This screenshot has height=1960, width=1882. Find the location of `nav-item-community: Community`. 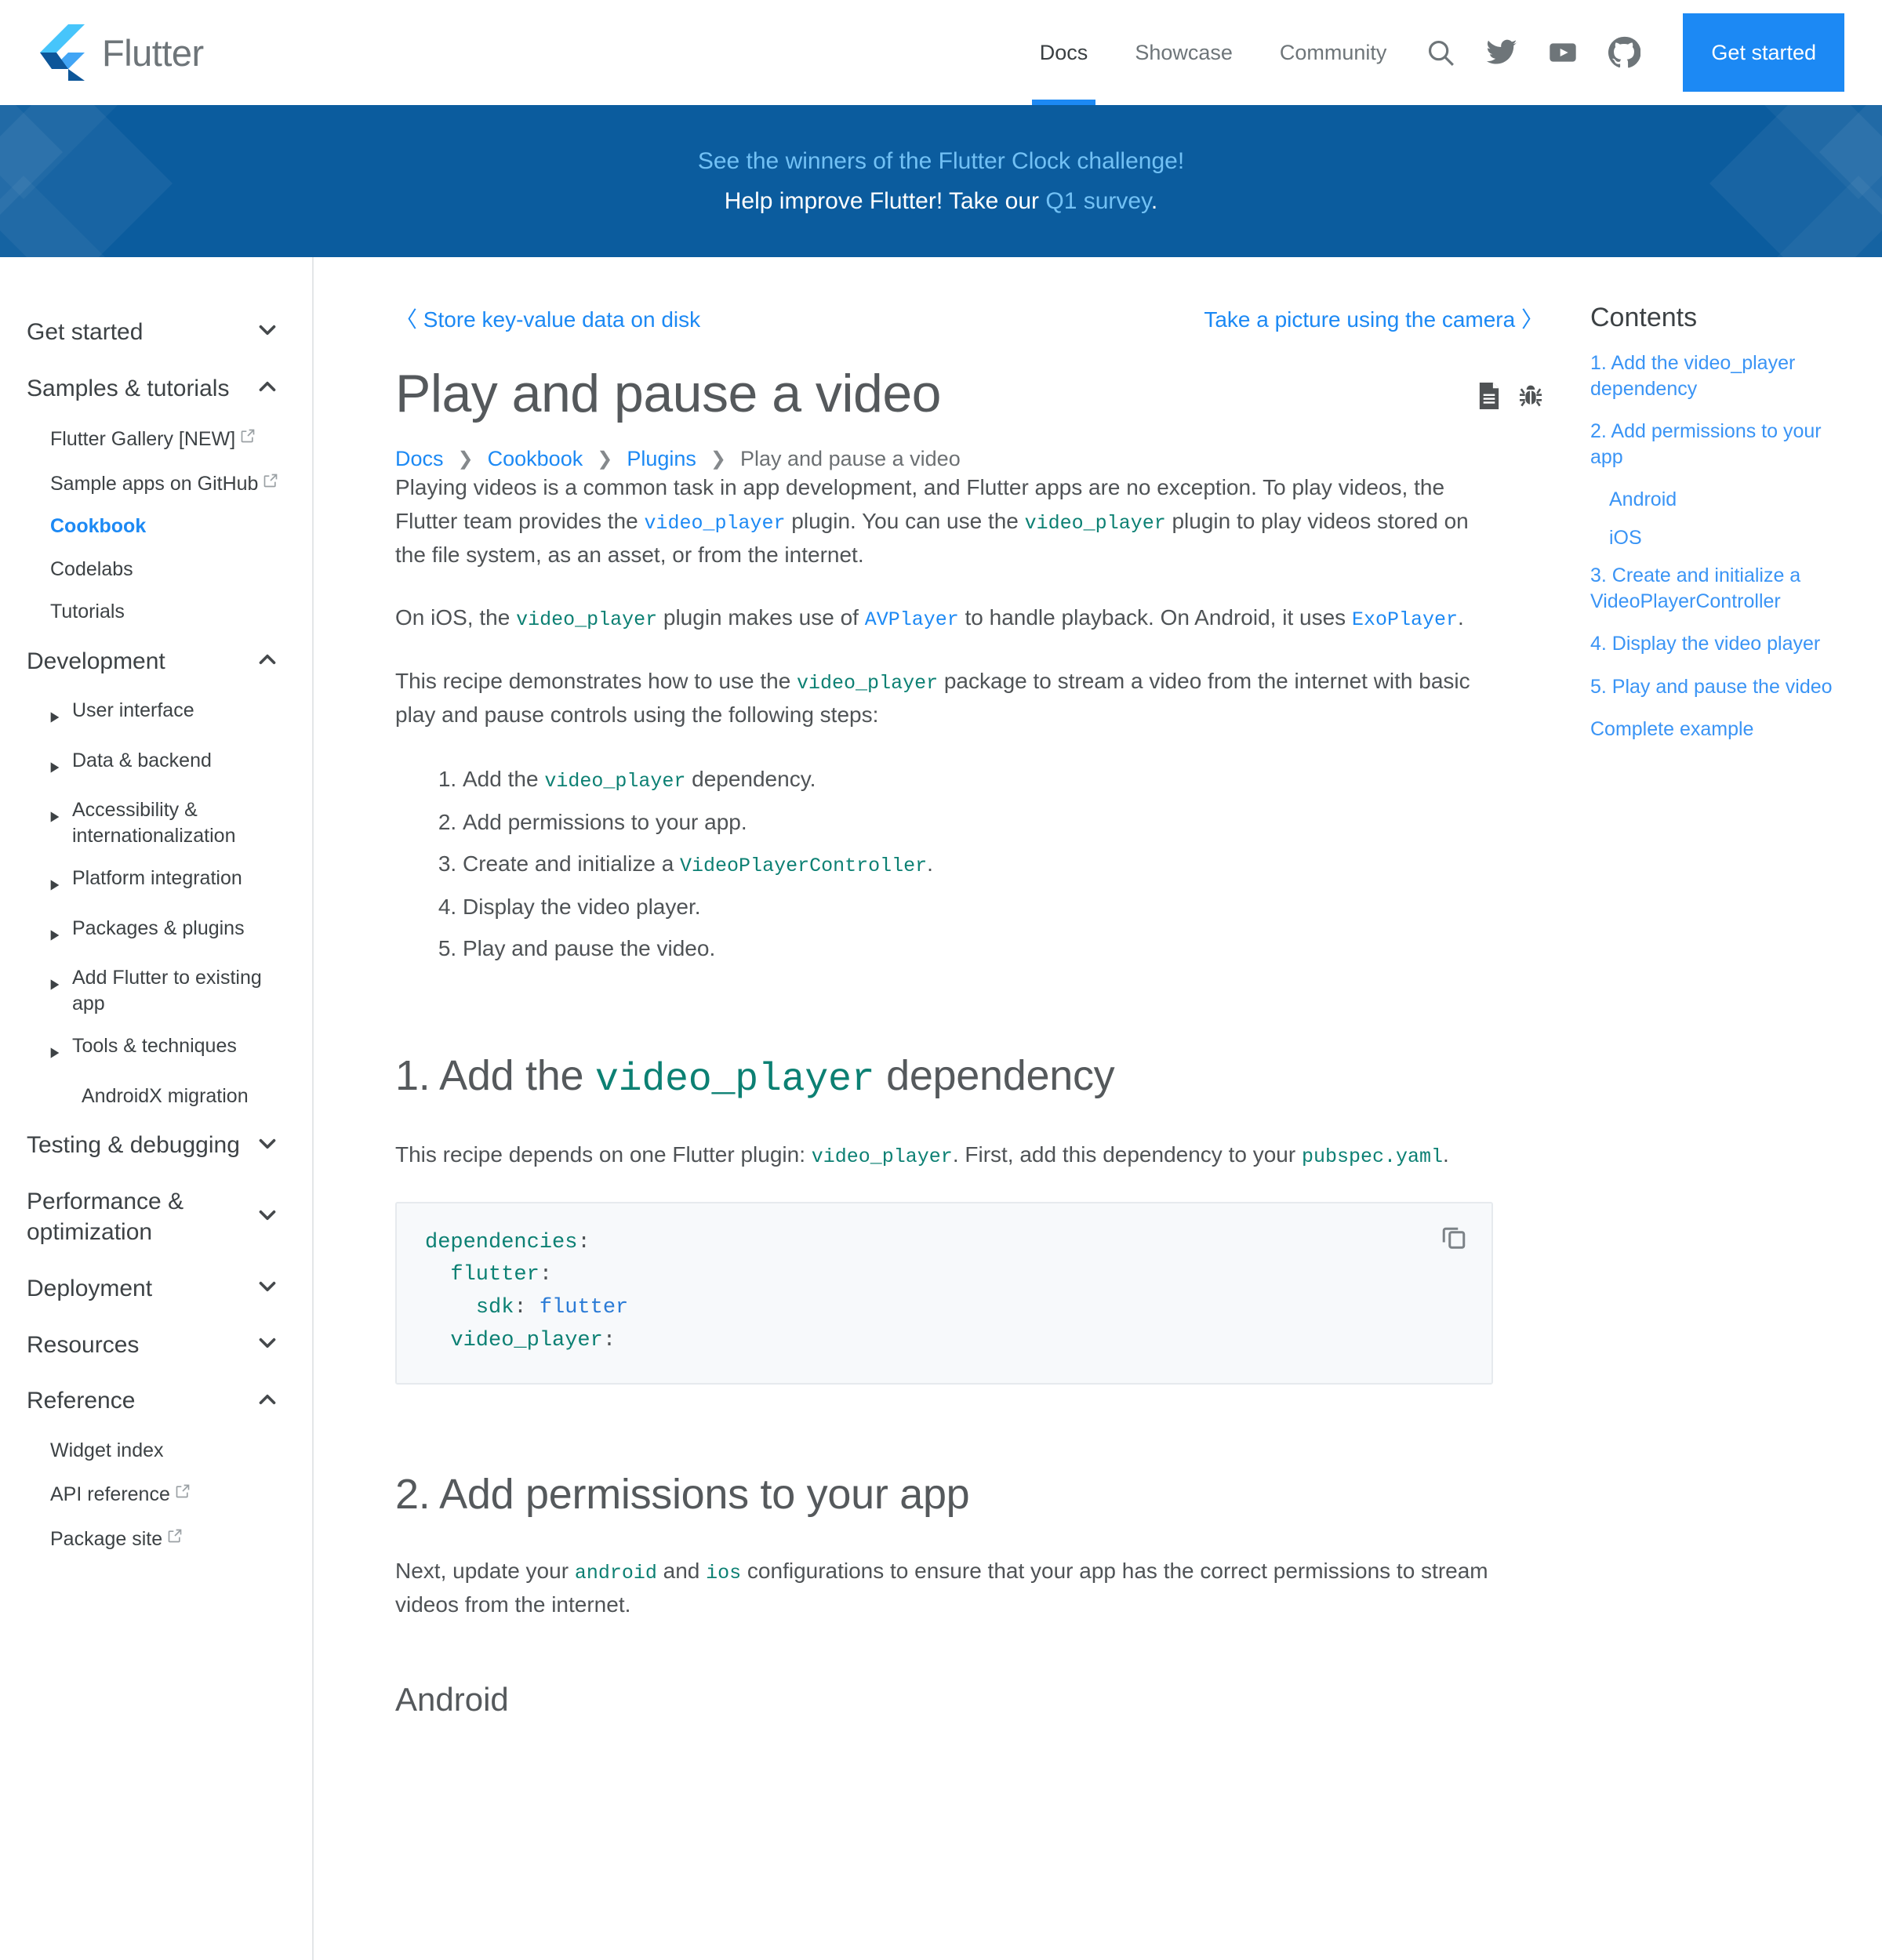

nav-item-community: Community is located at coordinates (1333, 52).